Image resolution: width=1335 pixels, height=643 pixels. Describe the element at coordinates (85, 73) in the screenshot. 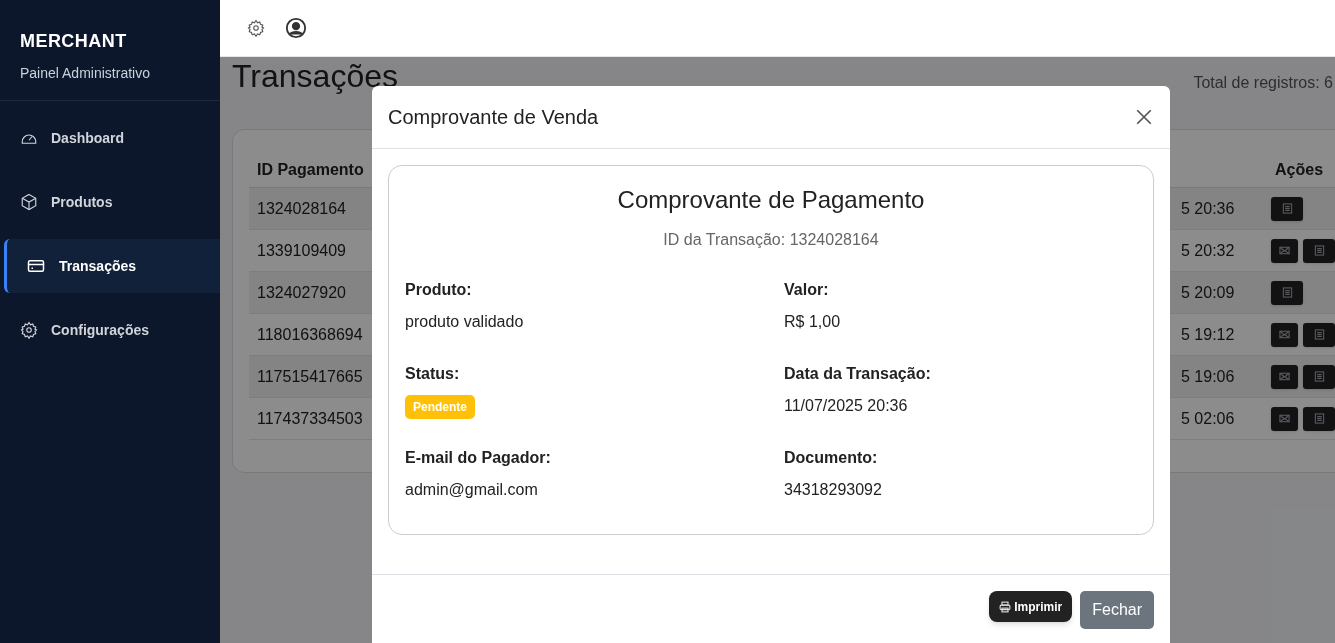

I see `brand-subtitle: Painel Administrativo` at that location.